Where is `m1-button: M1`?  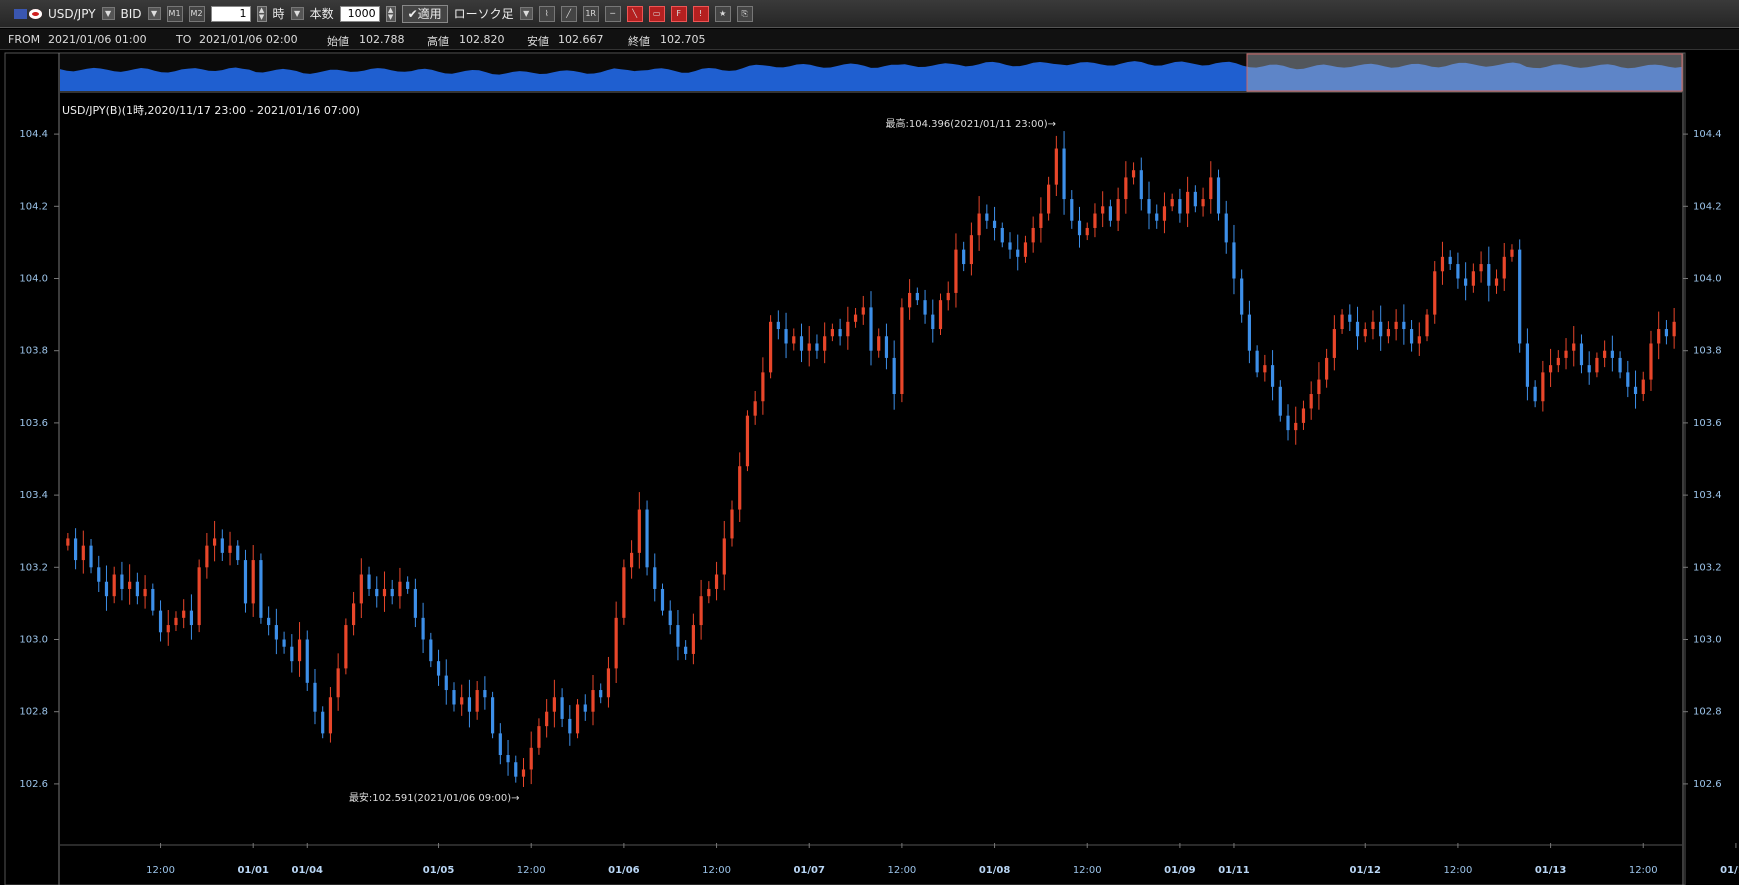 m1-button: M1 is located at coordinates (174, 13).